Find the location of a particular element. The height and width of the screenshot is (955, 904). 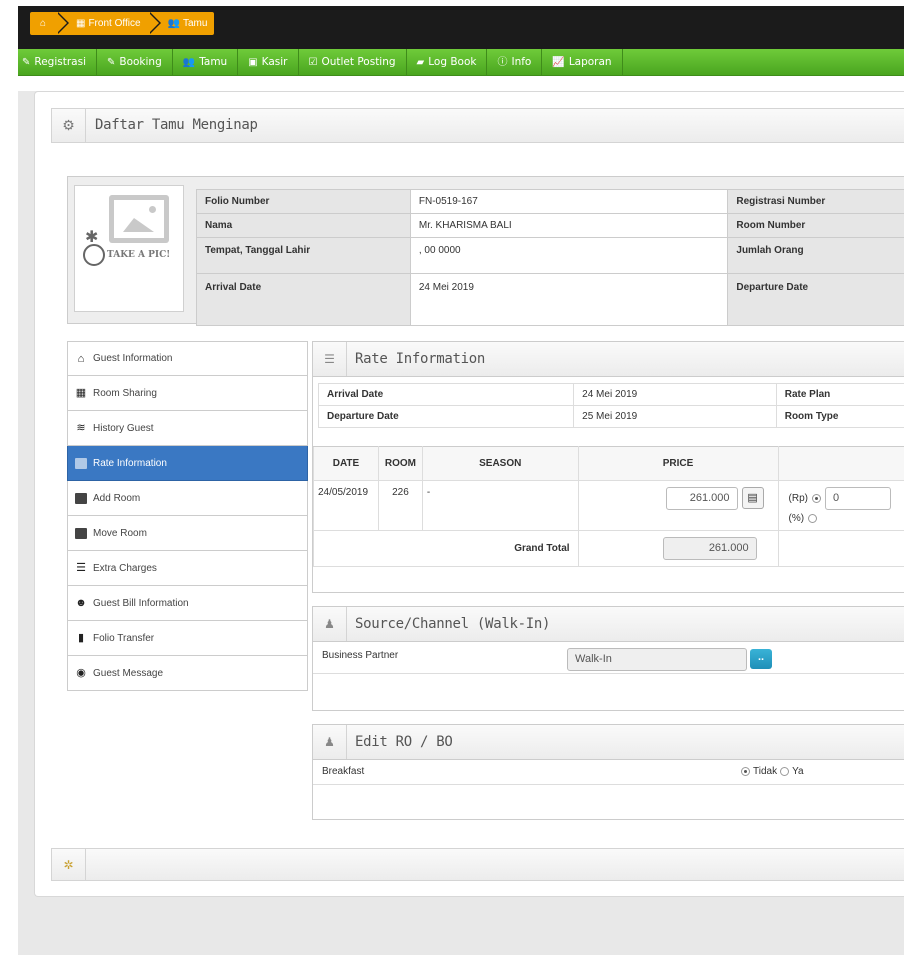

check-square-icon: ☑ is located at coordinates (313, 62).